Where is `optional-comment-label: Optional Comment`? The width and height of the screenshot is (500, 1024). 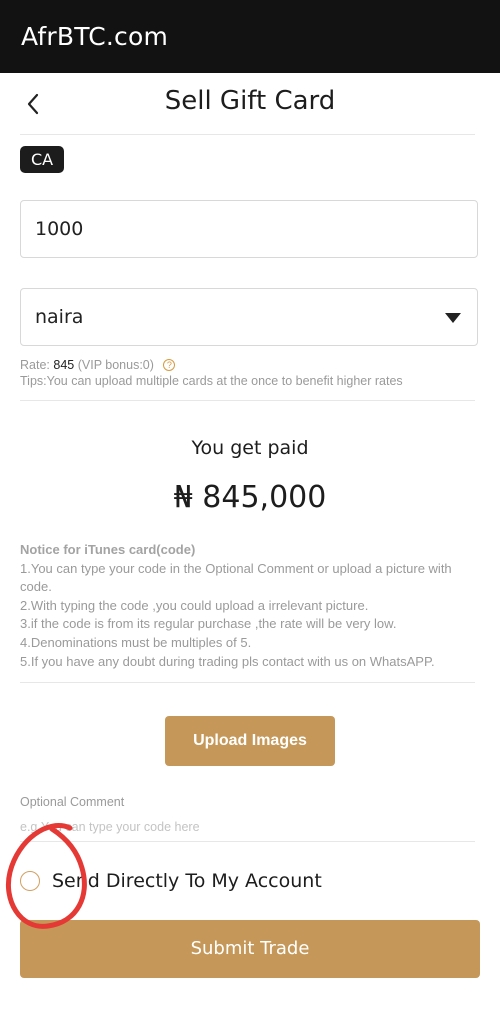 optional-comment-label: Optional Comment is located at coordinates (72, 802).